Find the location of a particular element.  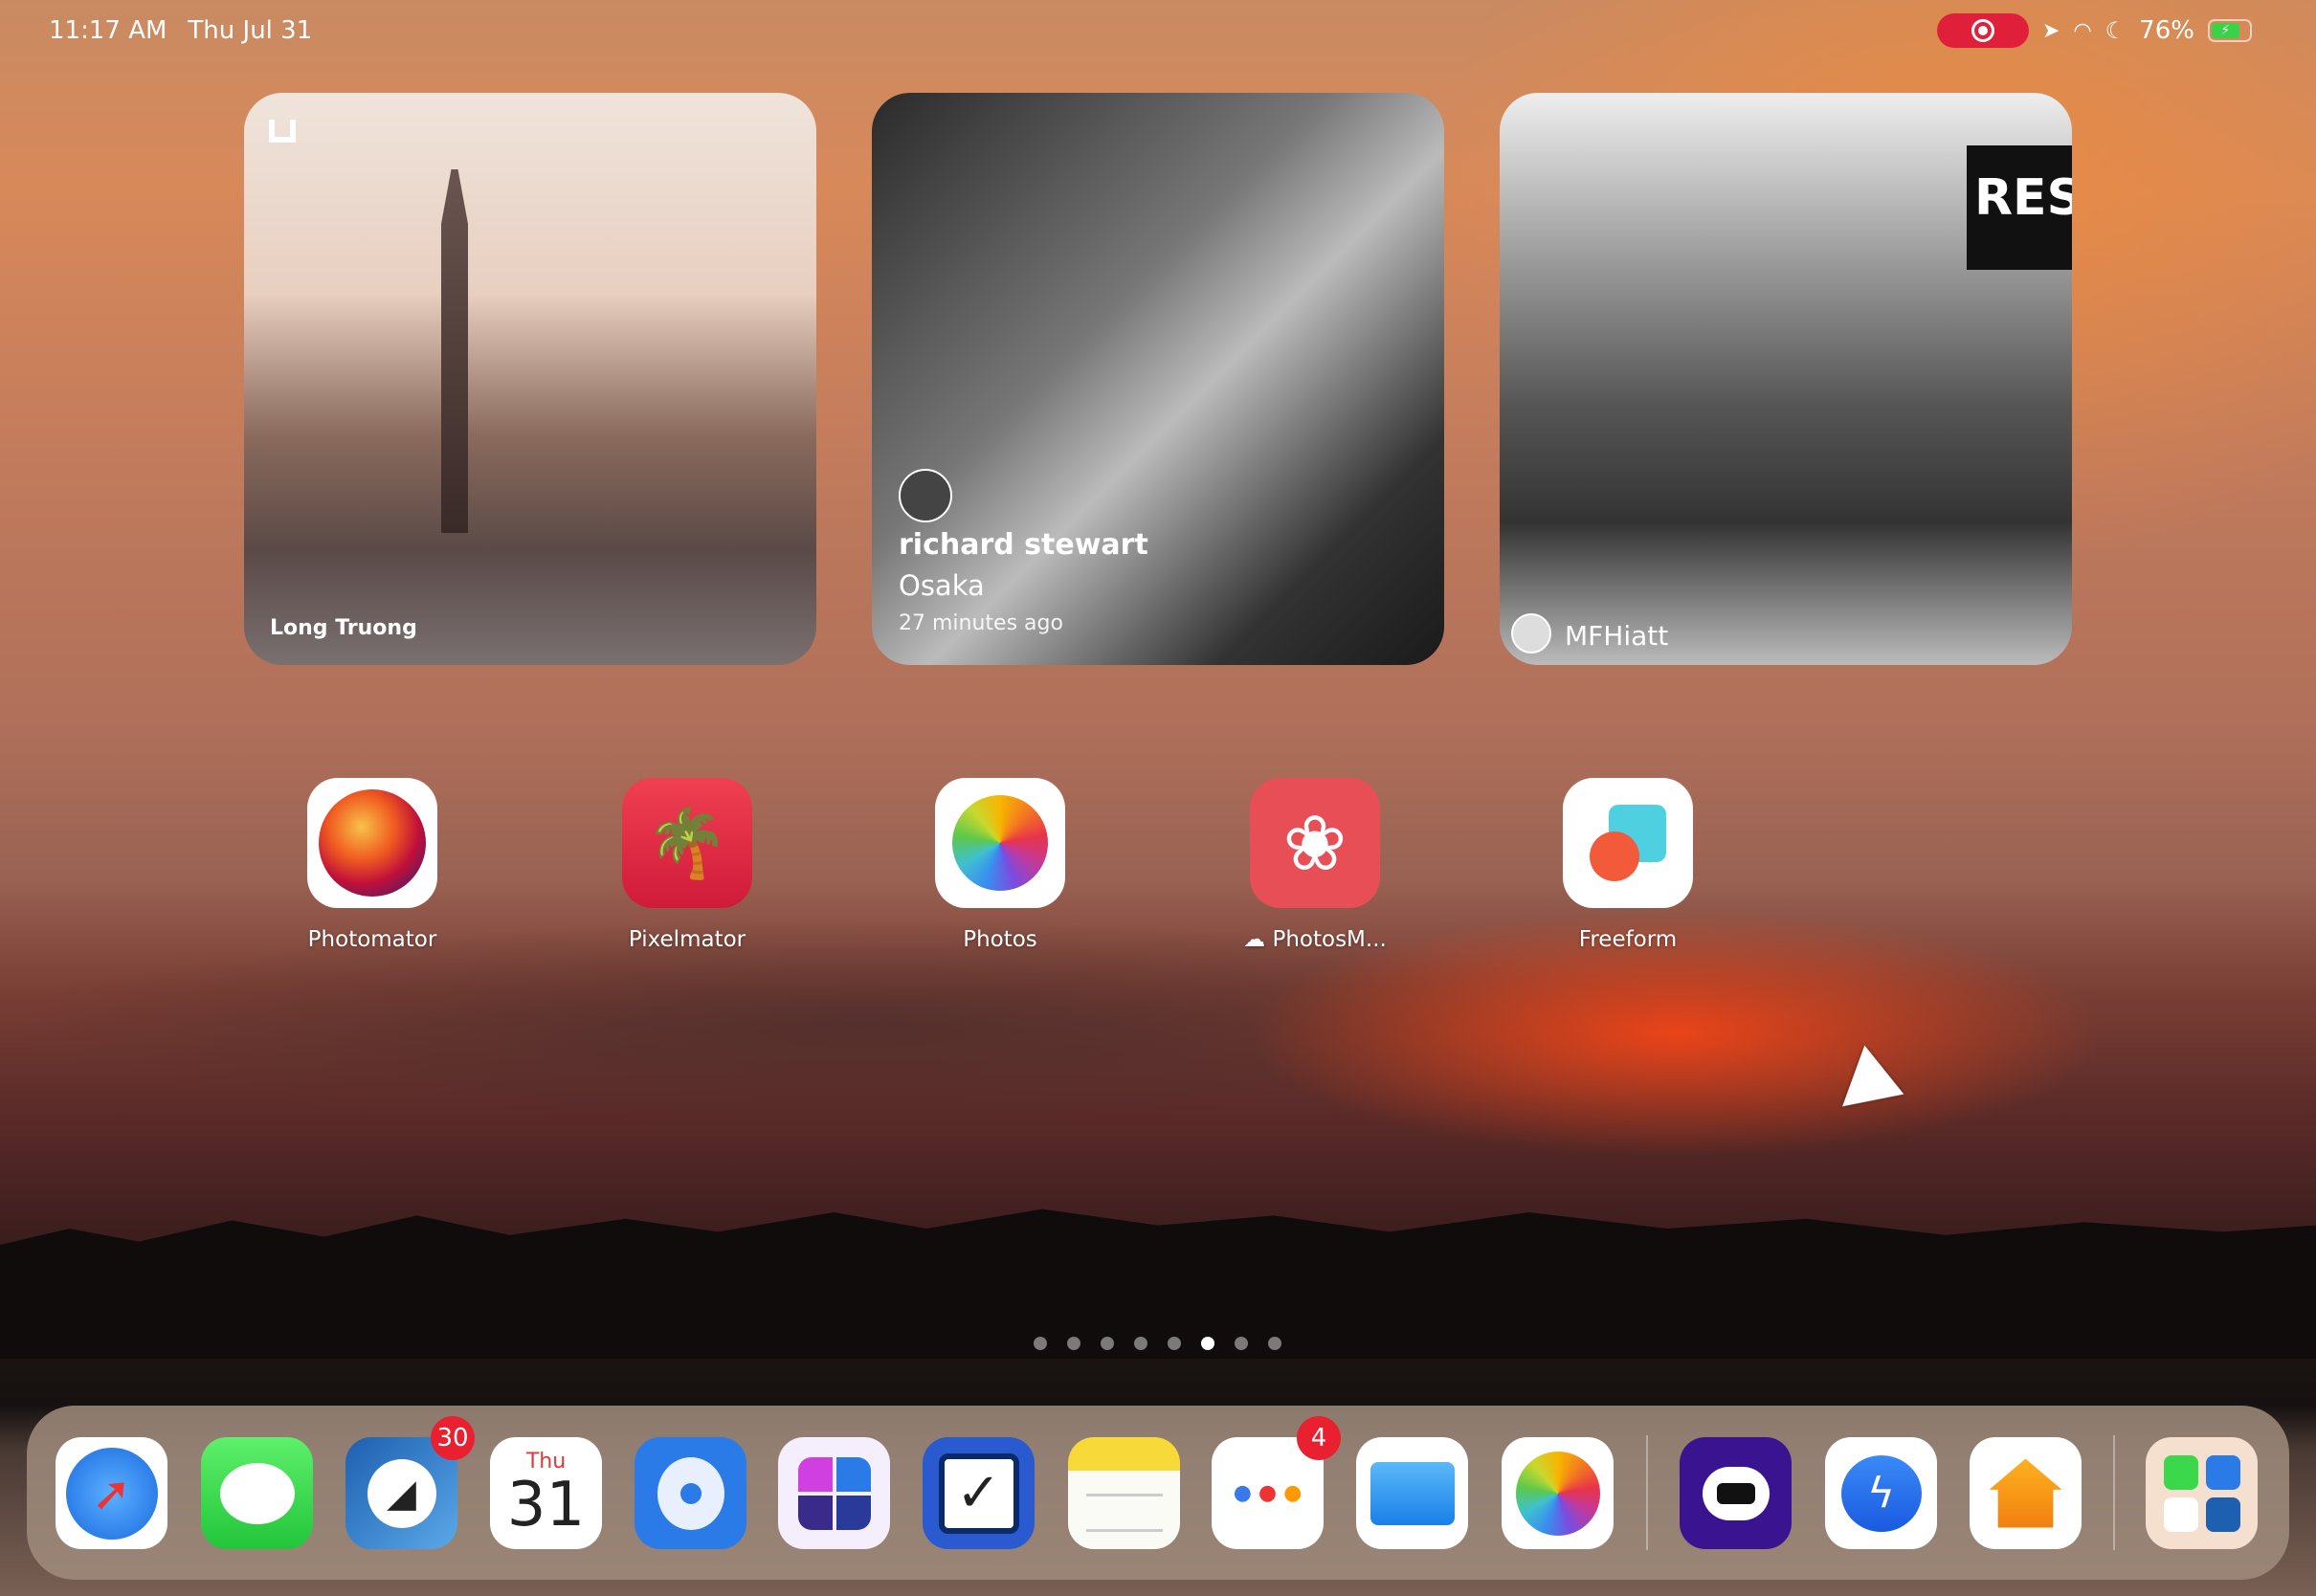

pixelmator-icon: 🌴 is located at coordinates (687, 843).